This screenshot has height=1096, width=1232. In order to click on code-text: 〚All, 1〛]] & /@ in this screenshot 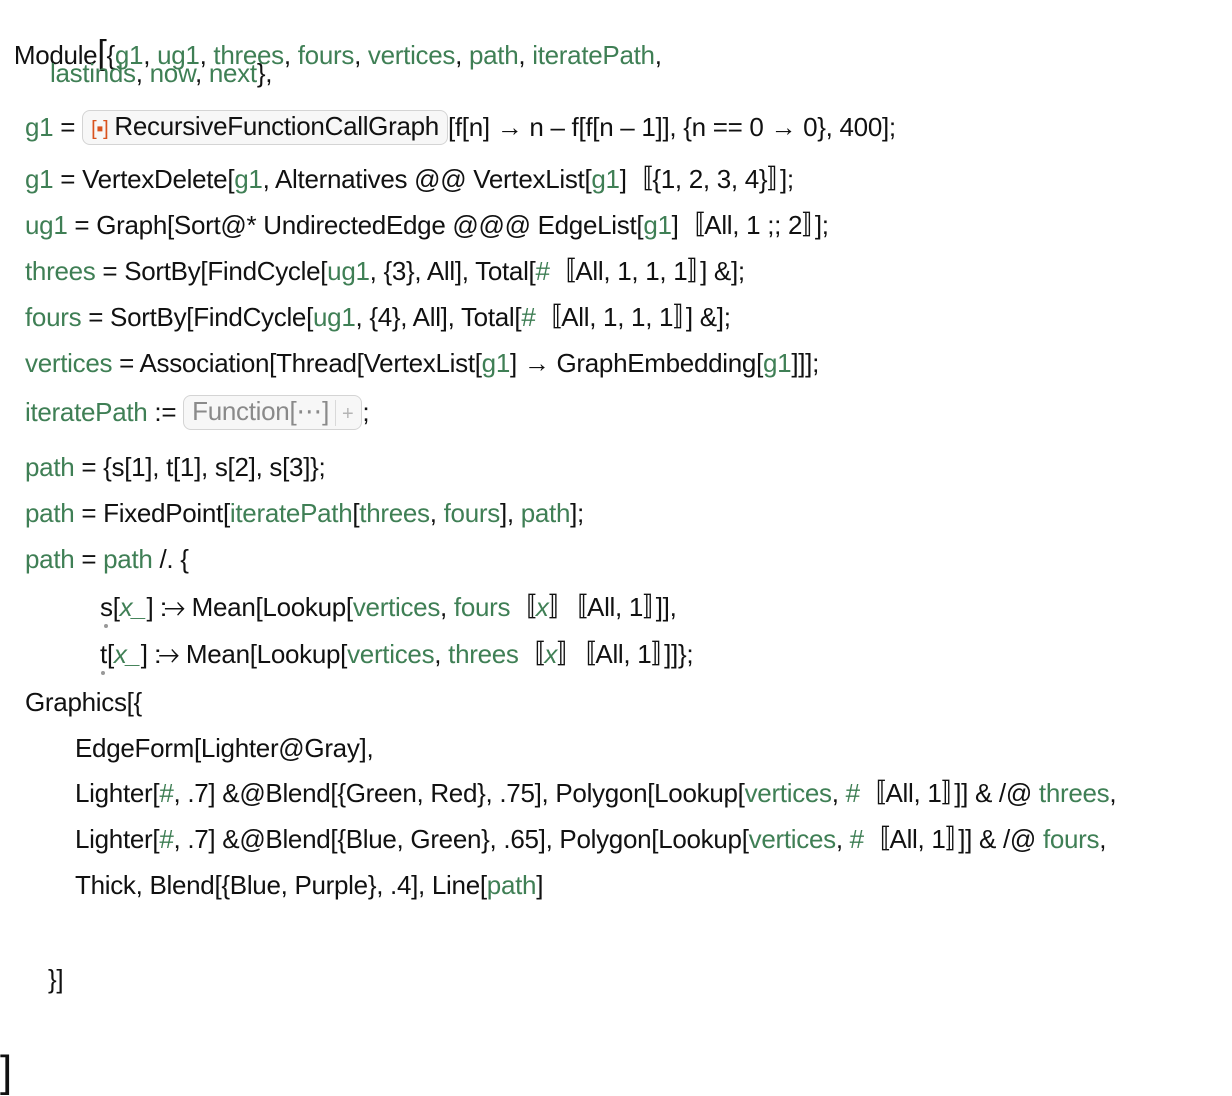, I will do `click(953, 839)`.